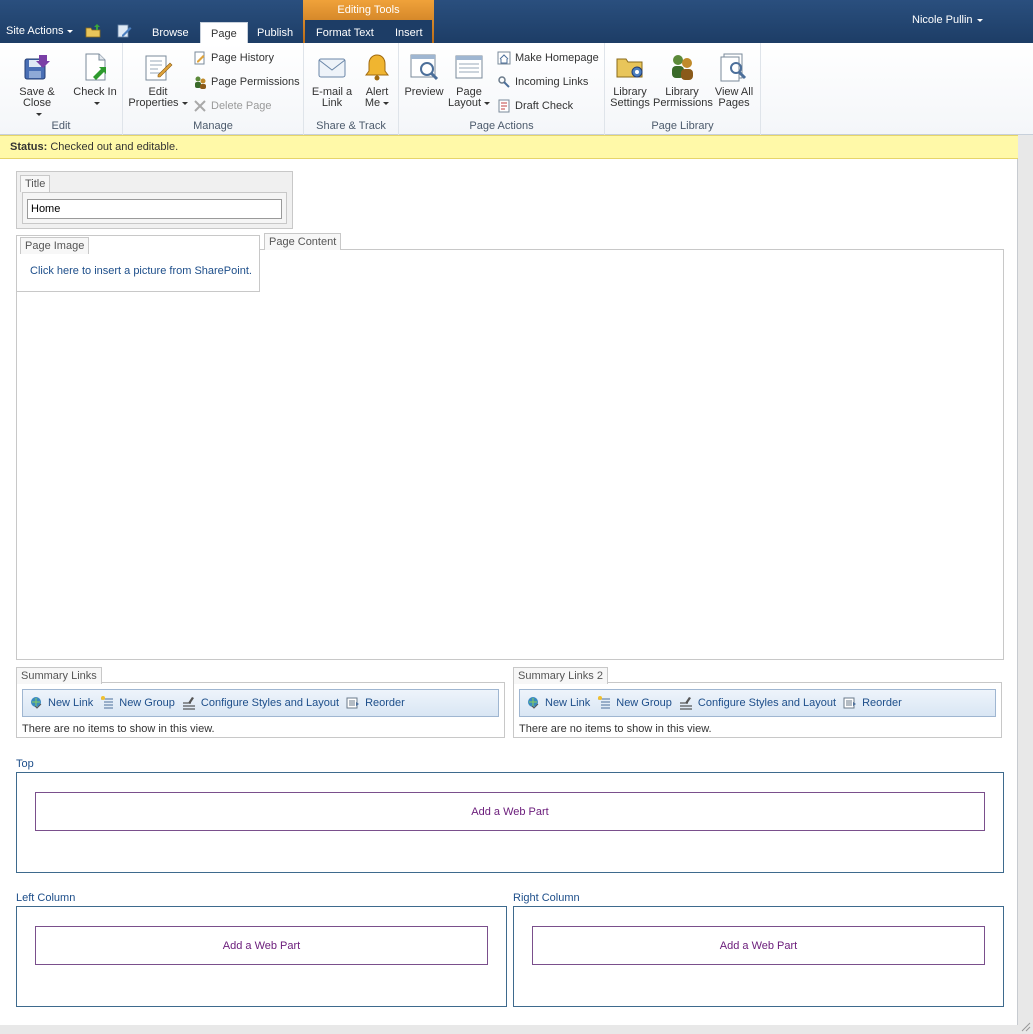 The image size is (1033, 1034). Describe the element at coordinates (682, 126) in the screenshot. I see `ribbon-group-label: Page Library` at that location.